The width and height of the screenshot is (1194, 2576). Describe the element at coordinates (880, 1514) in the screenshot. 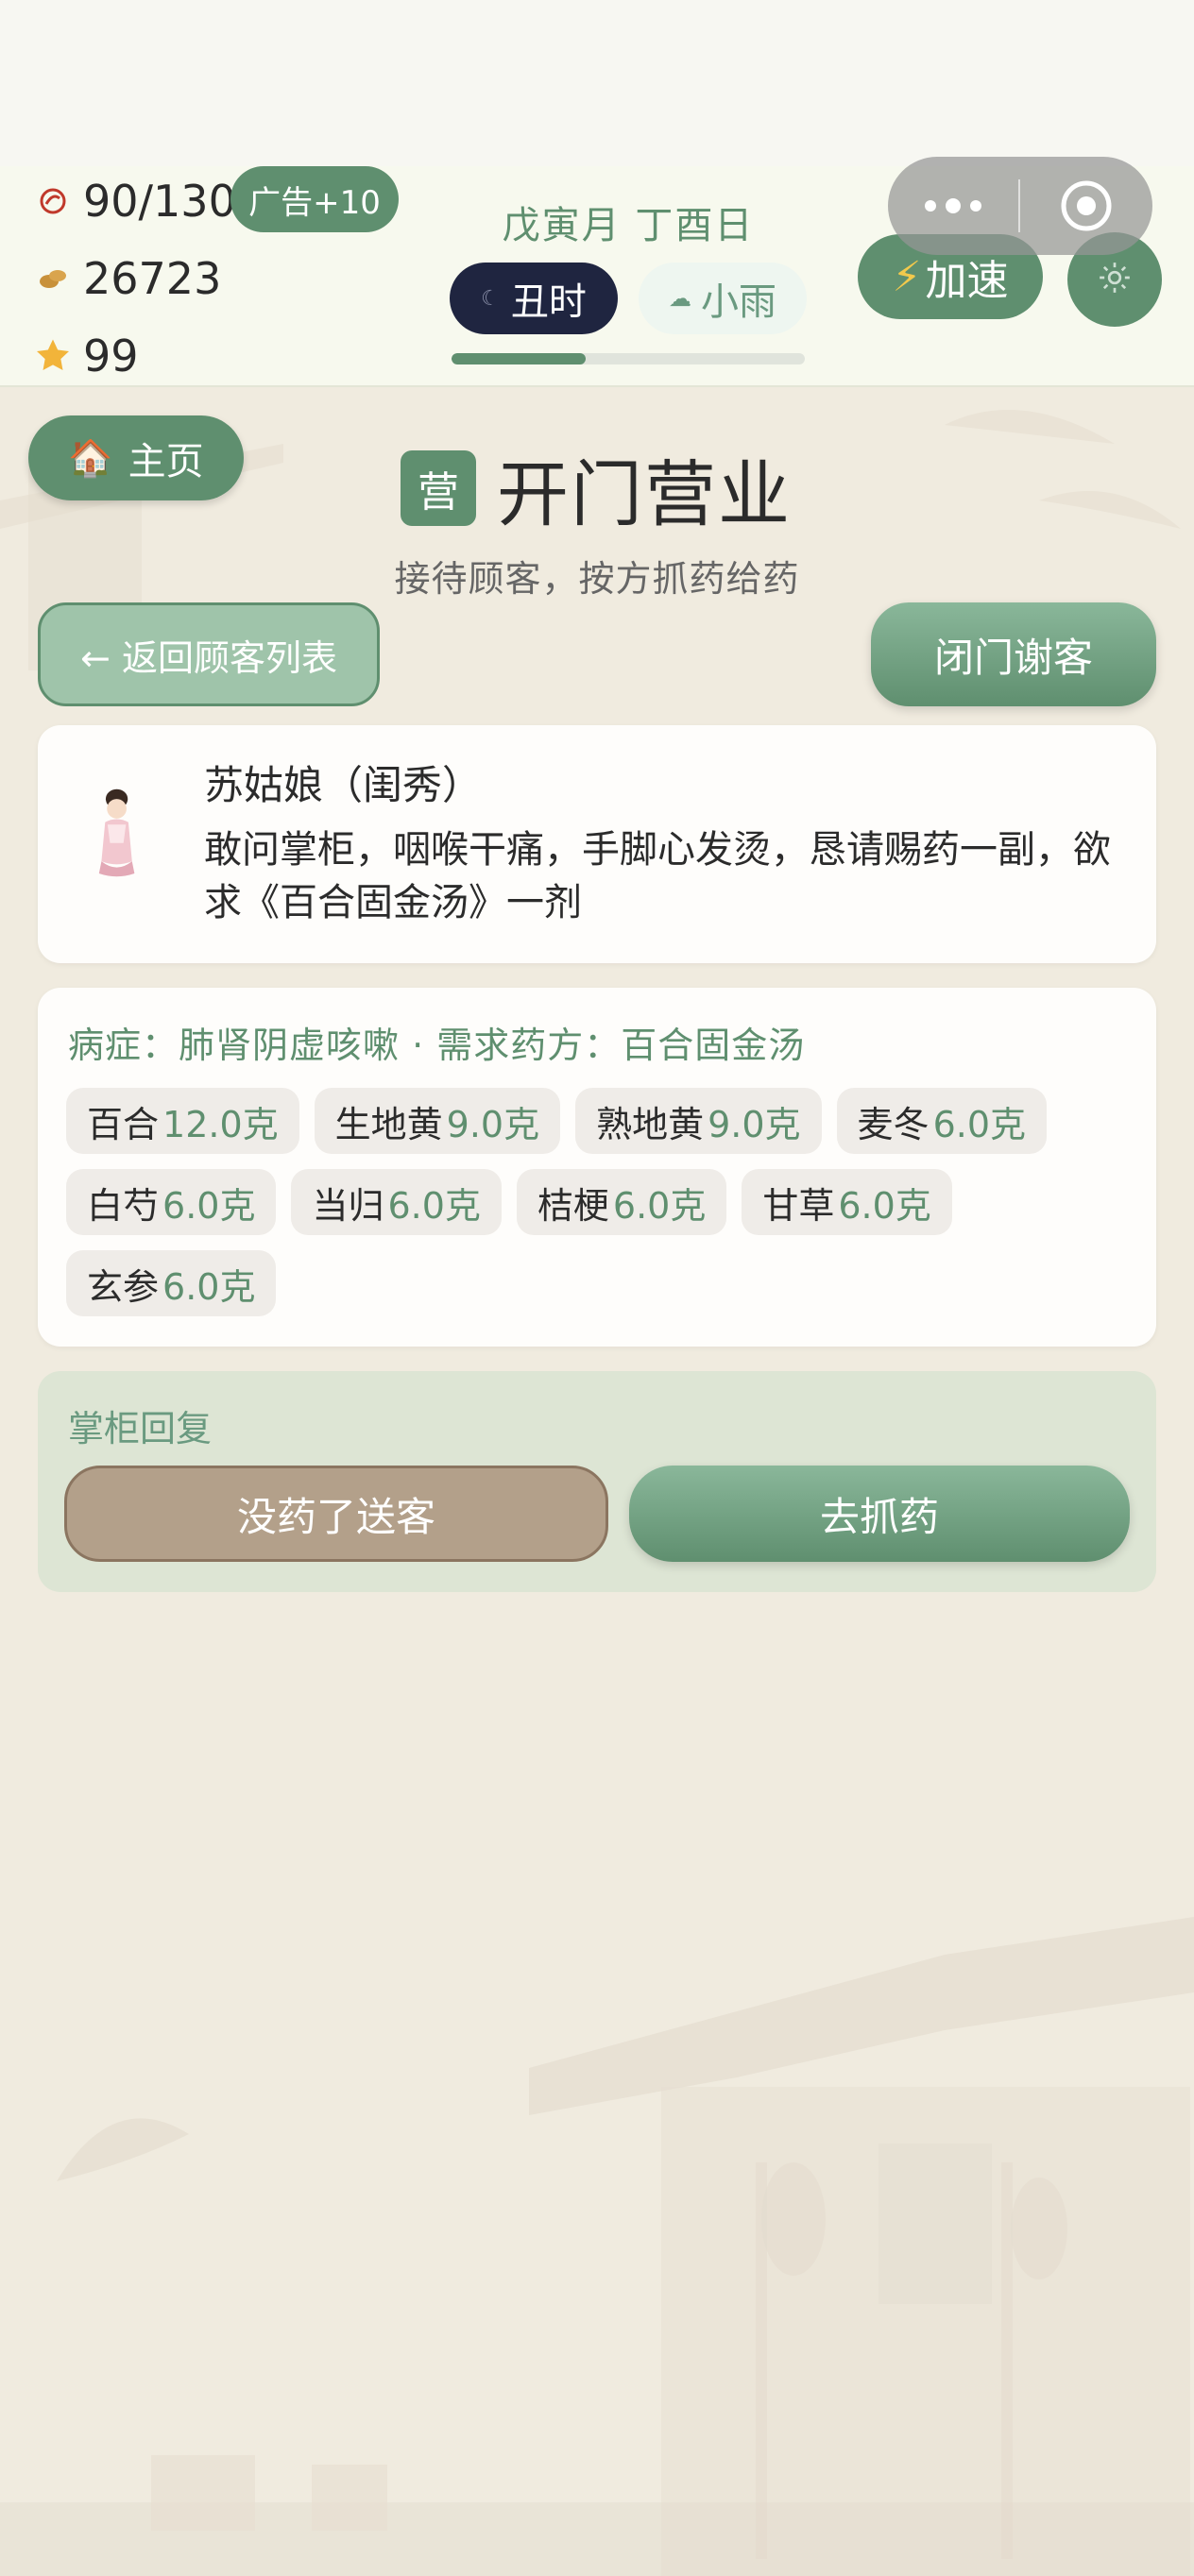

I see `grab-medicine-button: 去抓药` at that location.